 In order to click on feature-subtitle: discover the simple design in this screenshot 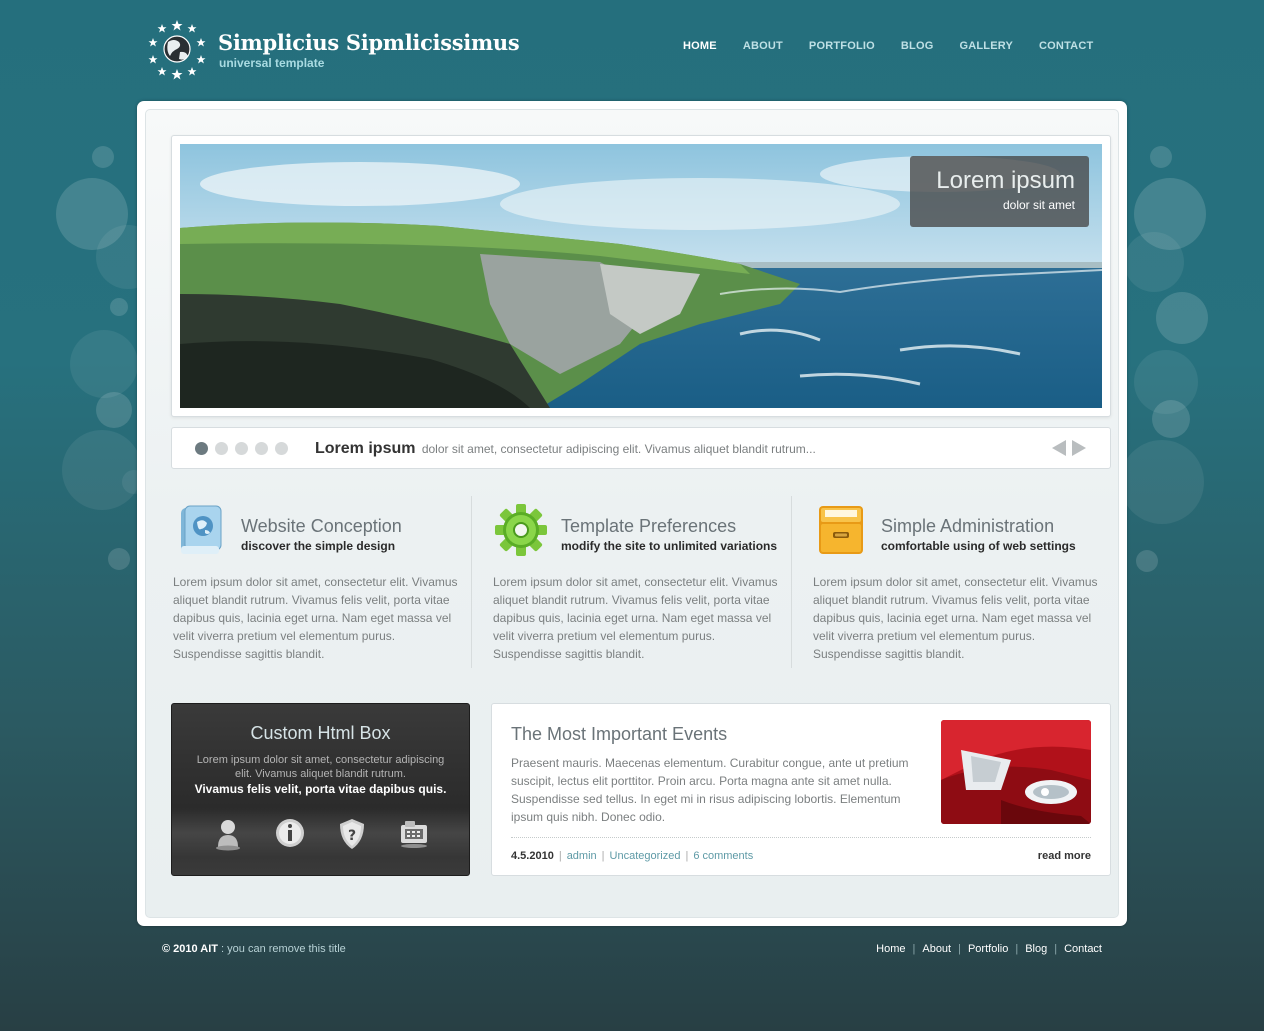, I will do `click(318, 546)`.